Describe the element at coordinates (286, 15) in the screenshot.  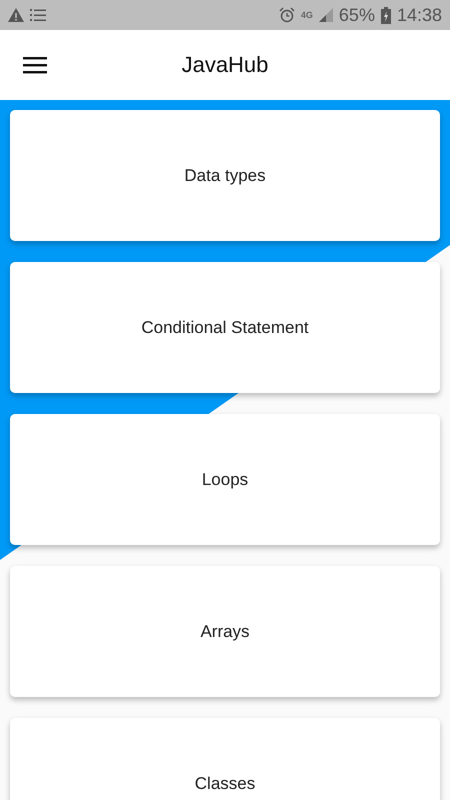
I see `alarm-icon` at that location.